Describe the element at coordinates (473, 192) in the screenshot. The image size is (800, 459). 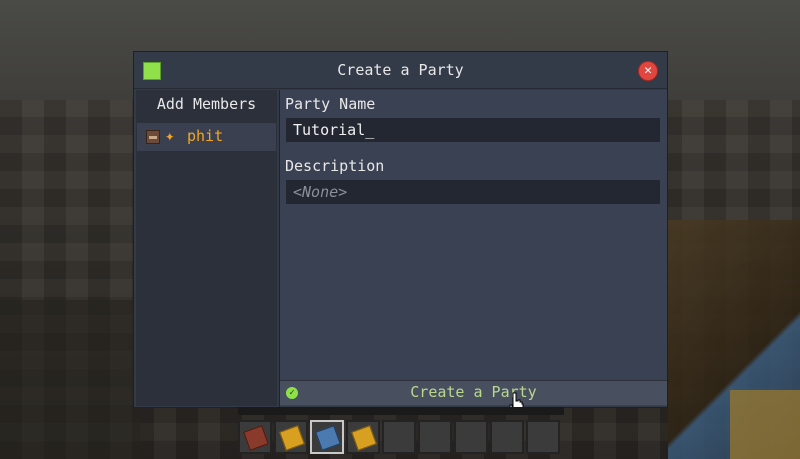
I see `description-input: <None>` at that location.